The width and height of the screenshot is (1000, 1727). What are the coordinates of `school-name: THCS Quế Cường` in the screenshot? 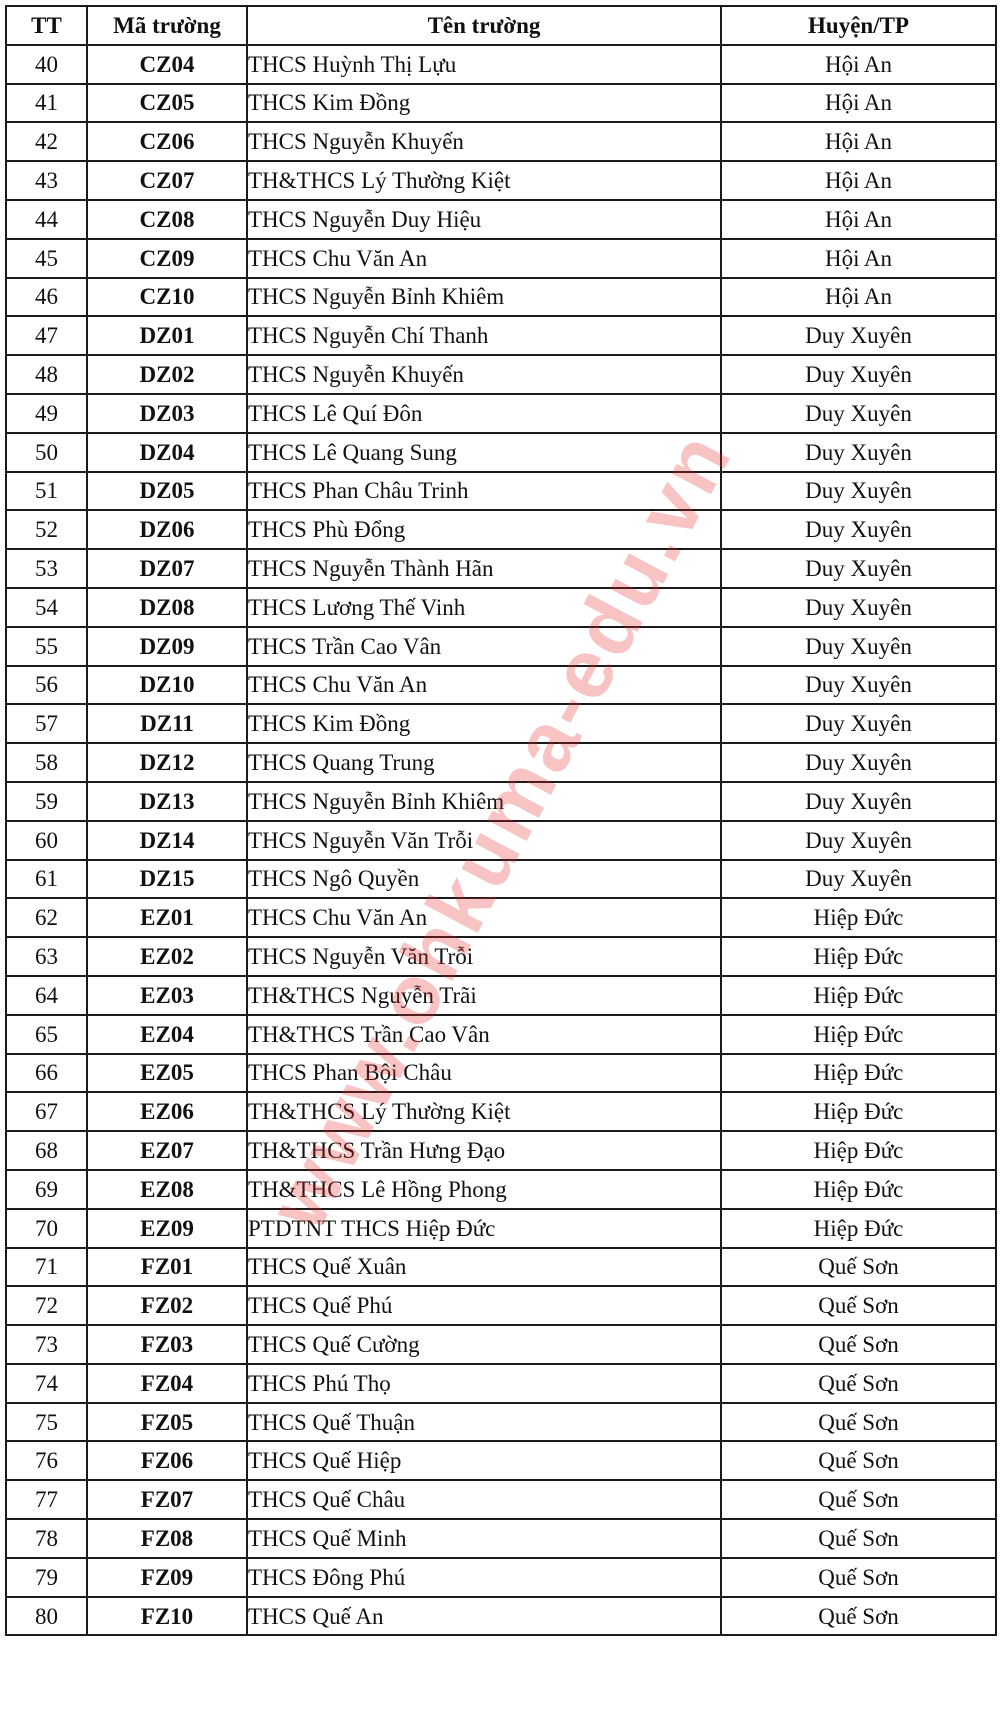 It's located at (484, 1344).